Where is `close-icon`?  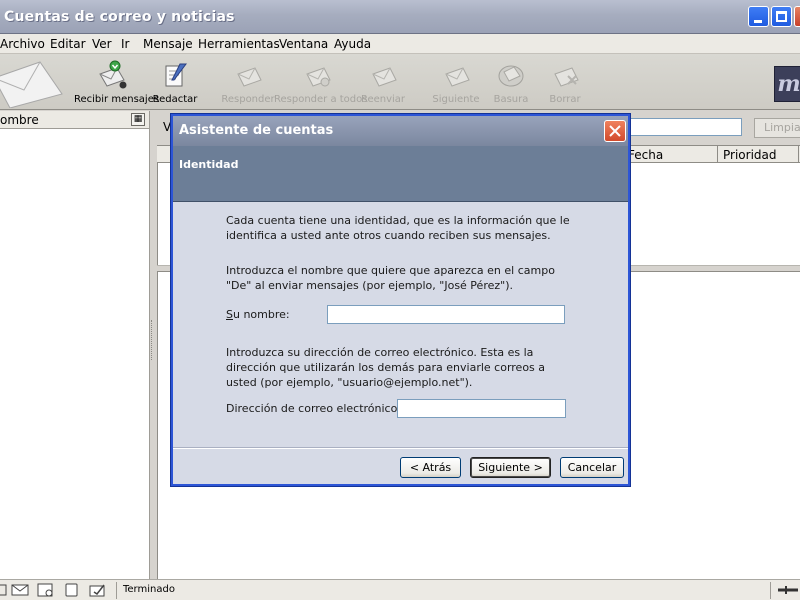
close-icon is located at coordinates (615, 131).